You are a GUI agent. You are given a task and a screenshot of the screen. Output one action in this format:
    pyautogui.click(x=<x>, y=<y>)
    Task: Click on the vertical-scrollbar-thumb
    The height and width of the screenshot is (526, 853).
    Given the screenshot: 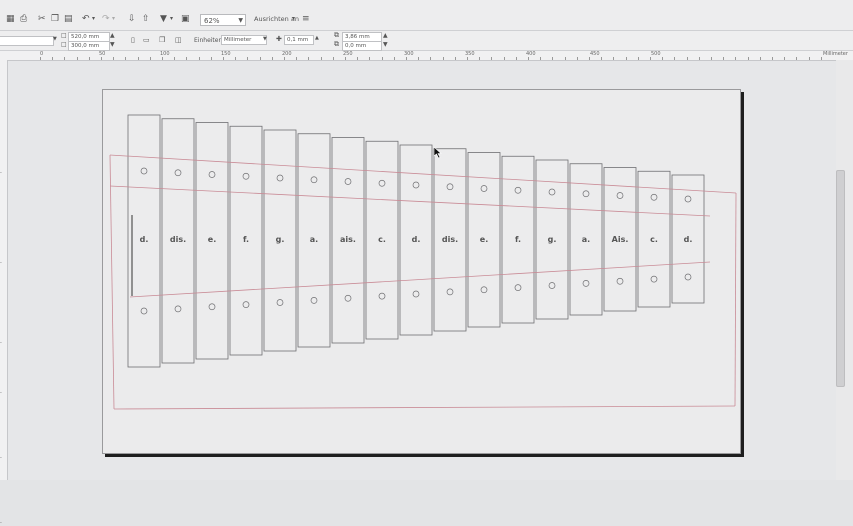 What is the action you would take?
    pyautogui.click(x=840, y=278)
    